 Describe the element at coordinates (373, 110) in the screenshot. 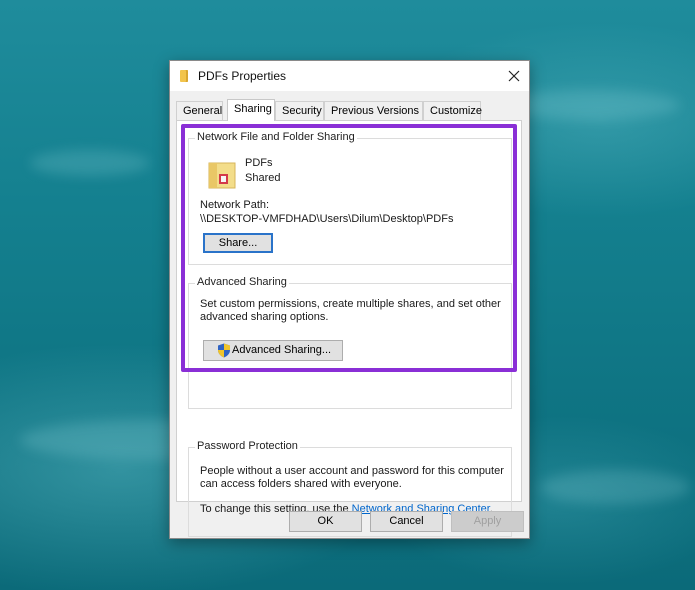

I see `tab-previous-versions: Previous Versions` at that location.